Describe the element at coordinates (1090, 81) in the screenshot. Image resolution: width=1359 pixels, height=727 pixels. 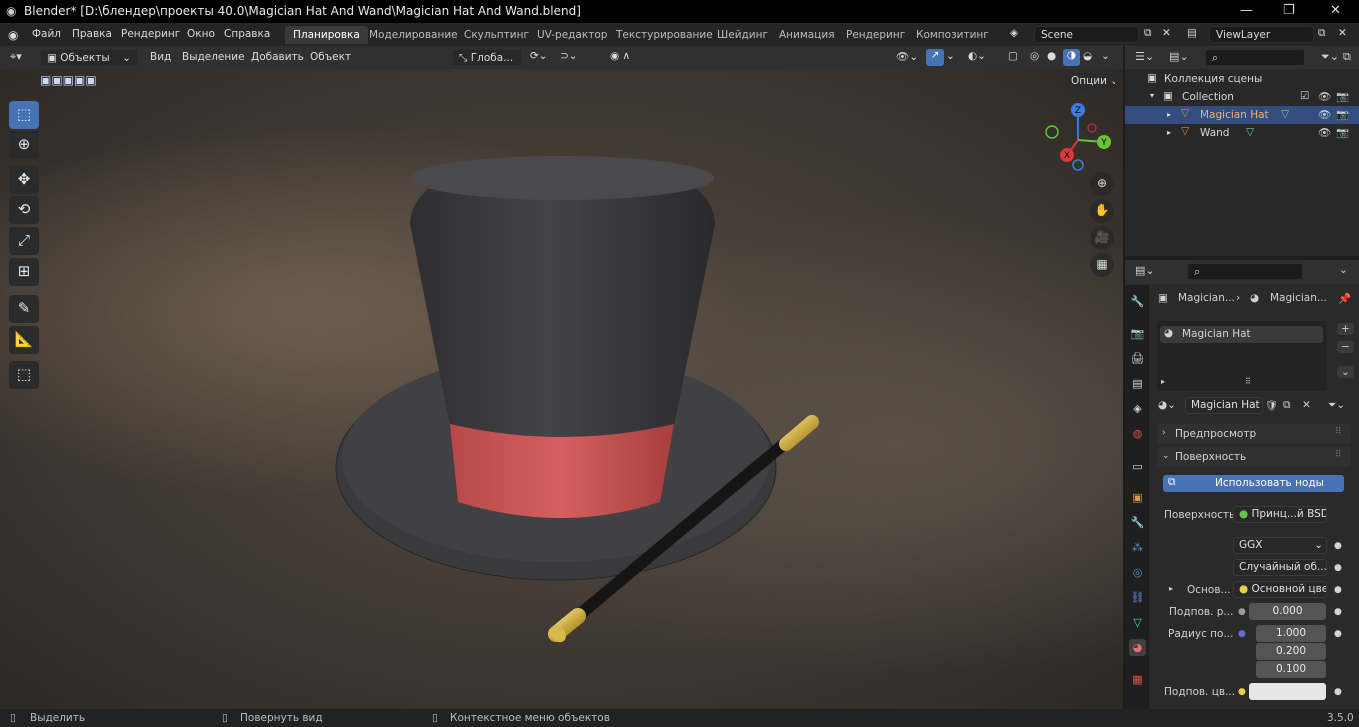
I see `options-button: Опции ⌄` at that location.